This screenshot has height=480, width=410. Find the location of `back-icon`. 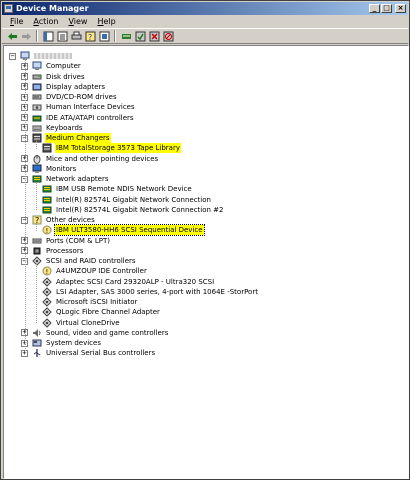

back-icon is located at coordinates (12, 36).